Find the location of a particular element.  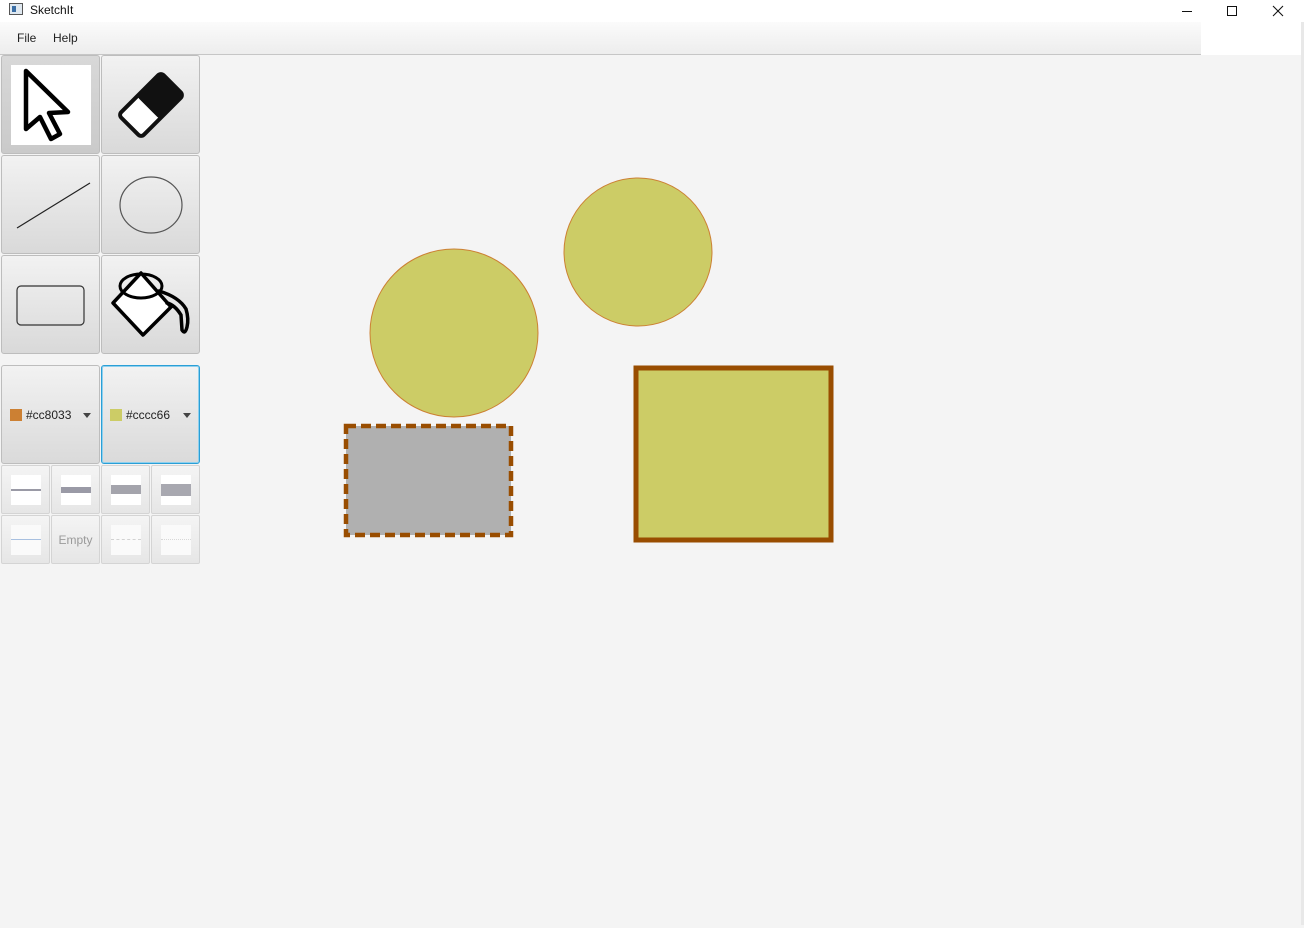

close-icon is located at coordinates (1278, 11).